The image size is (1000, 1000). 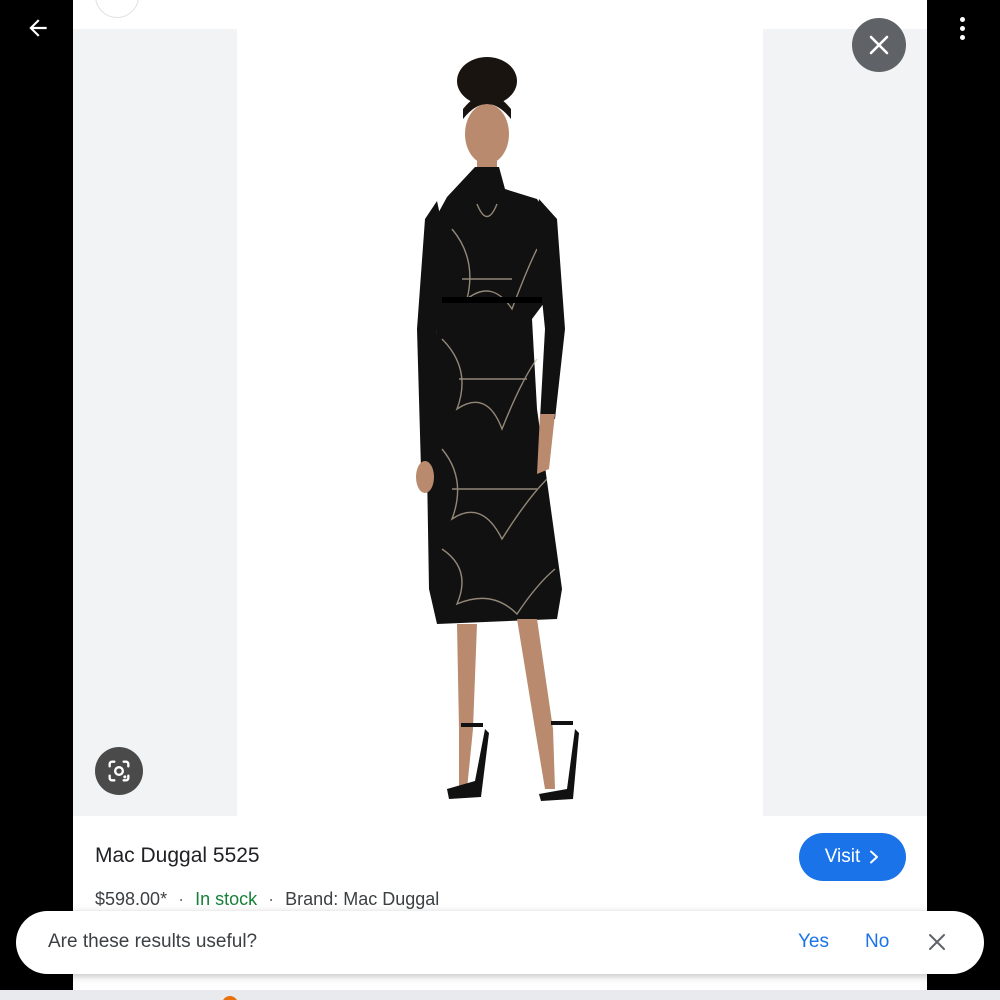 I want to click on arrow-left-icon, so click(x=38, y=28).